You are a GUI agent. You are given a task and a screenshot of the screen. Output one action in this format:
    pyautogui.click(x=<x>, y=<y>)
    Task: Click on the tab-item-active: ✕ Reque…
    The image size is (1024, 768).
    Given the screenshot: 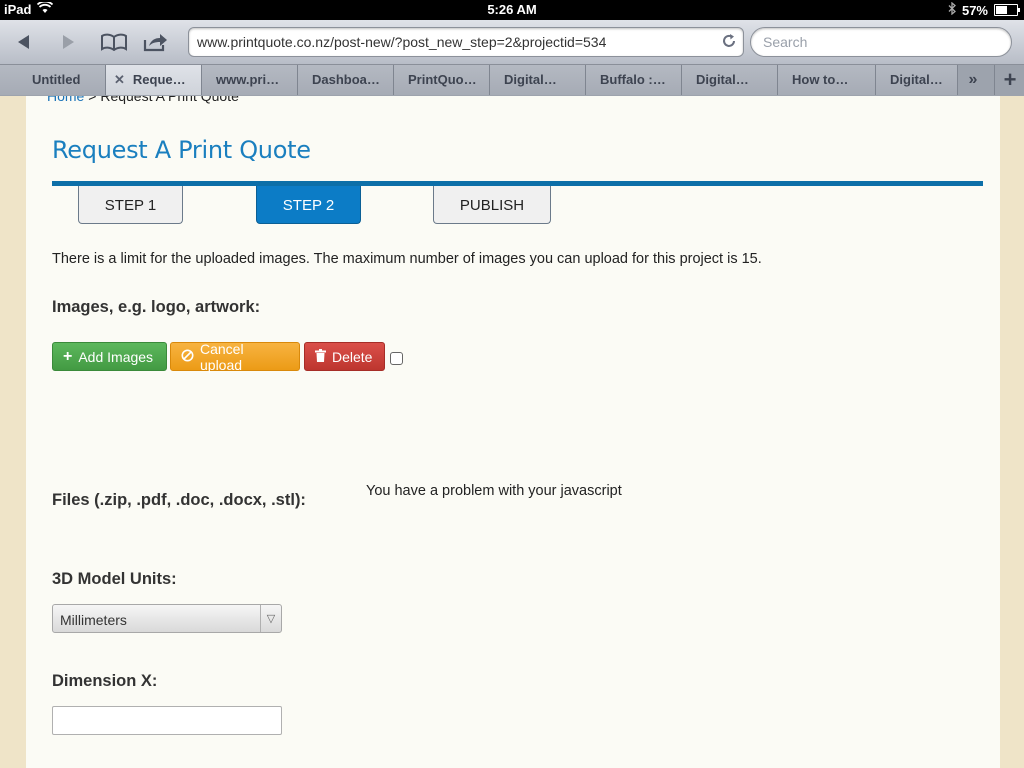 What is the action you would take?
    pyautogui.click(x=154, y=80)
    